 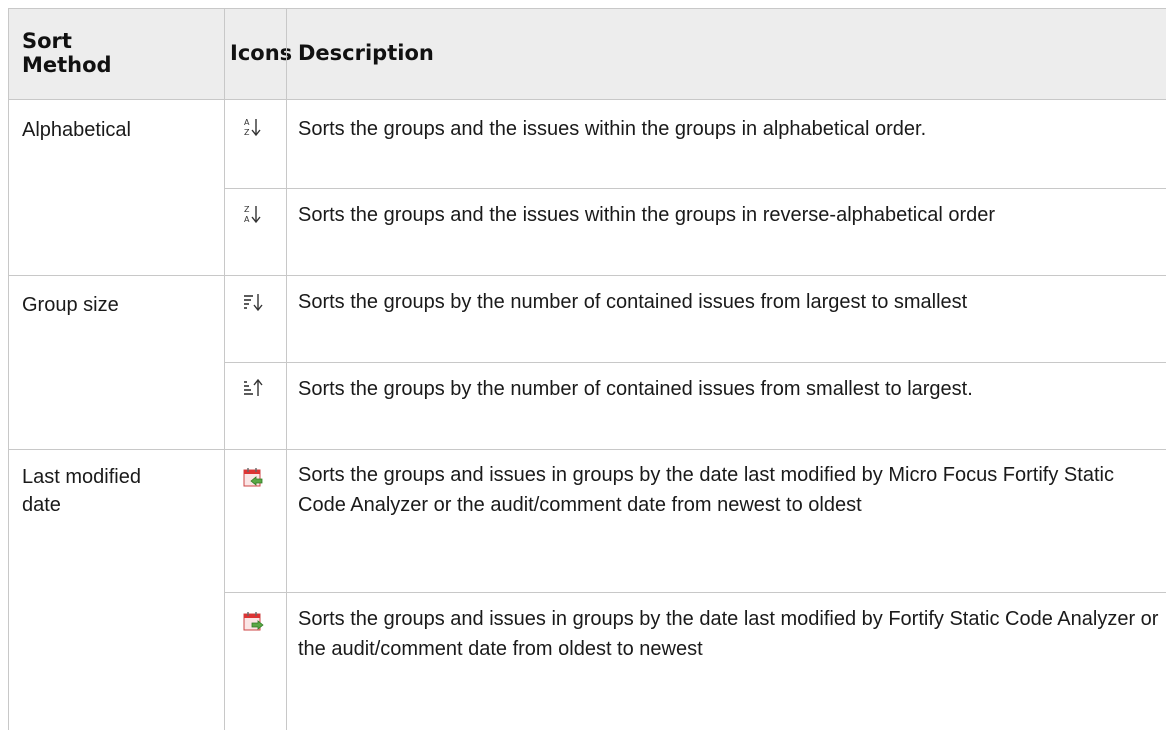 What do you see at coordinates (366, 53) in the screenshot?
I see `header-description: Description` at bounding box center [366, 53].